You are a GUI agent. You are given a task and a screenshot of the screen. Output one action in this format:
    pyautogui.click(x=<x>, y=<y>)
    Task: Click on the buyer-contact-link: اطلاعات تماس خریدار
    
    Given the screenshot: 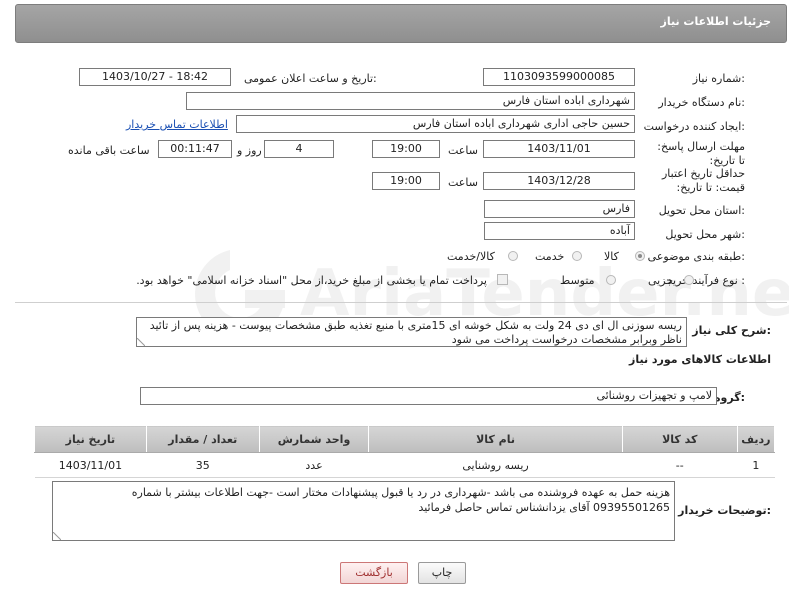 What is the action you would take?
    pyautogui.click(x=177, y=124)
    